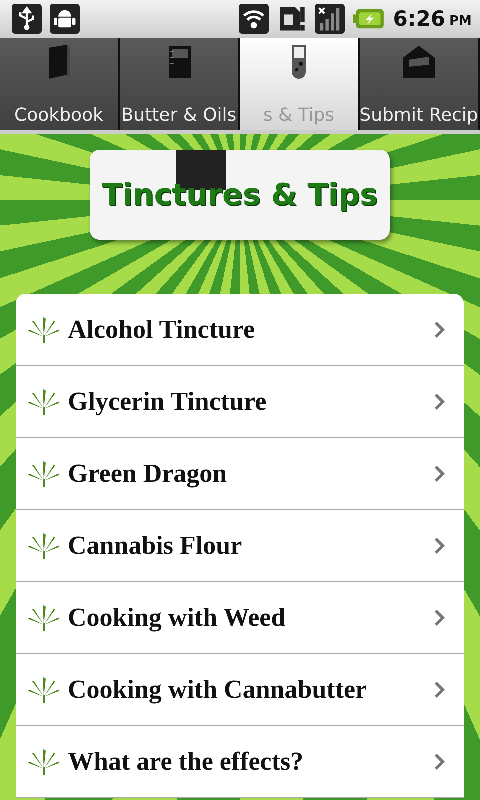  What do you see at coordinates (27, 19) in the screenshot?
I see `usb-icon` at bounding box center [27, 19].